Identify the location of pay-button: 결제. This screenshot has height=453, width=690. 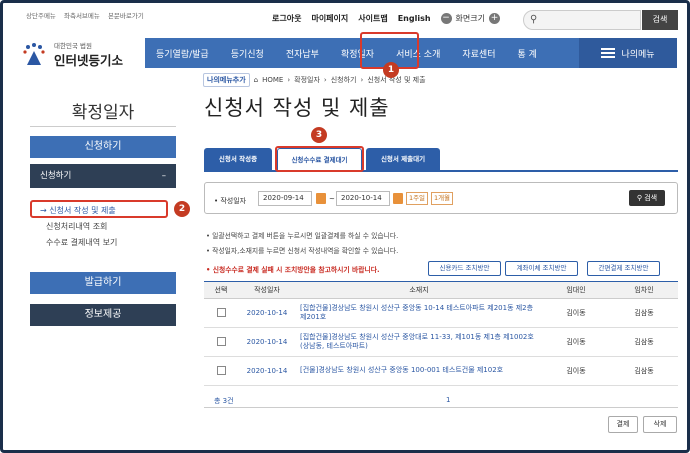
(623, 424).